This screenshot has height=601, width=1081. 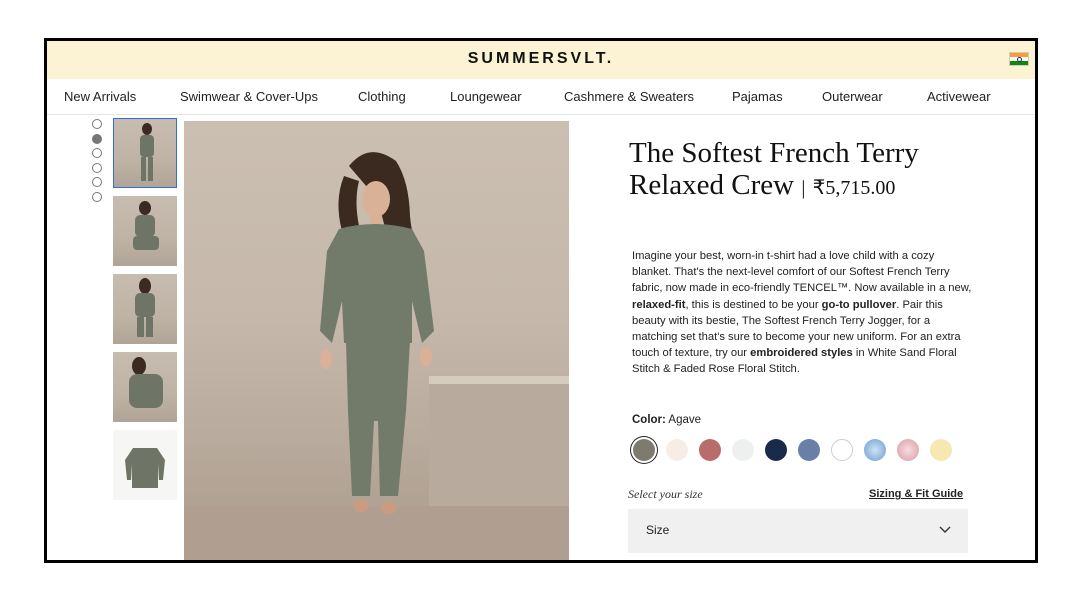 I want to click on swatch-white, so click(x=842, y=450).